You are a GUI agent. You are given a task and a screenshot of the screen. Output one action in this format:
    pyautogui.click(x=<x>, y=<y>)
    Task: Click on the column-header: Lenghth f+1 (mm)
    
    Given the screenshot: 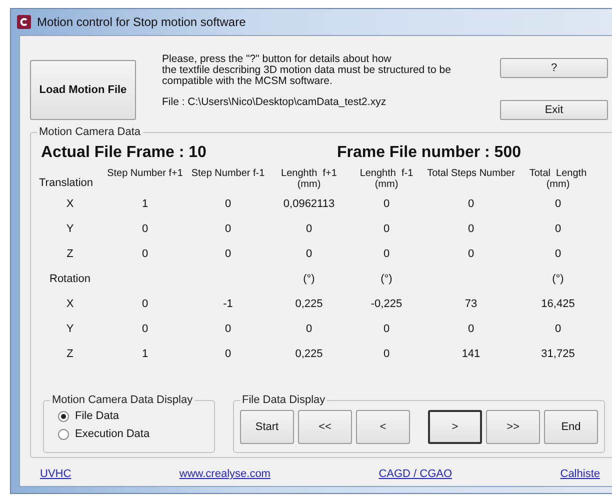 What is the action you would take?
    pyautogui.click(x=309, y=178)
    